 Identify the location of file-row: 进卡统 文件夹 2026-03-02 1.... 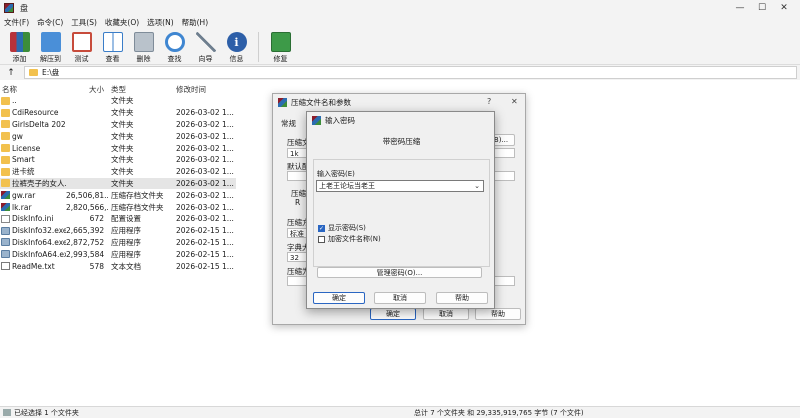
(118, 172).